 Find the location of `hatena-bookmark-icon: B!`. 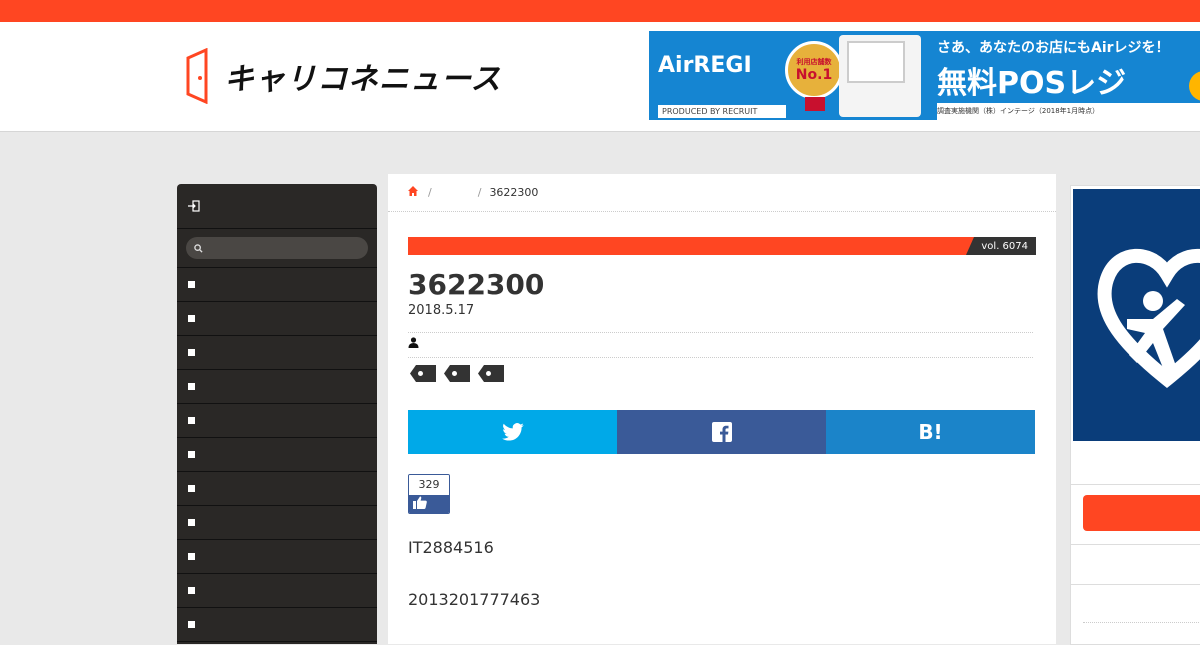

hatena-bookmark-icon: B! is located at coordinates (930, 432).